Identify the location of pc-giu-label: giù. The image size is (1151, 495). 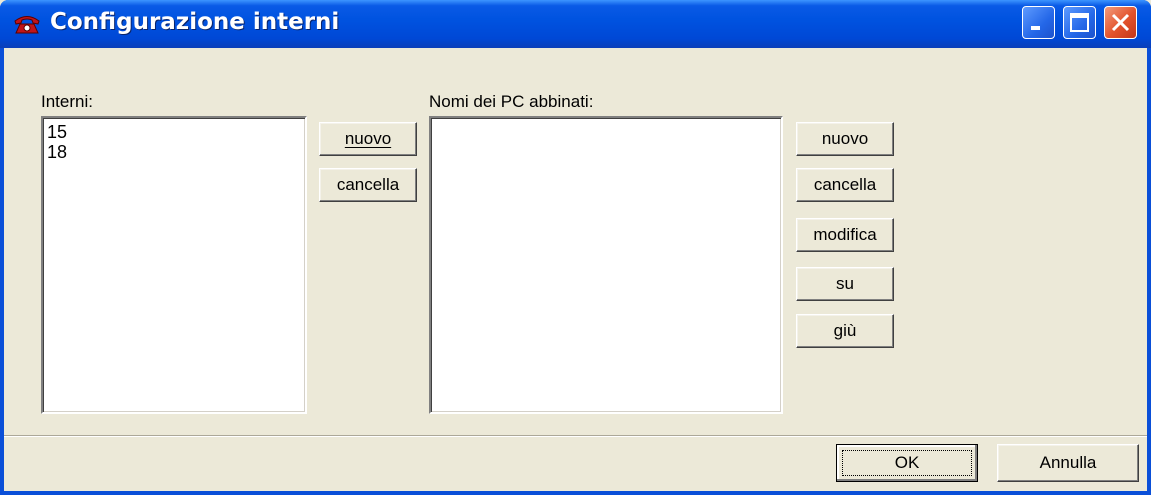
(845, 330).